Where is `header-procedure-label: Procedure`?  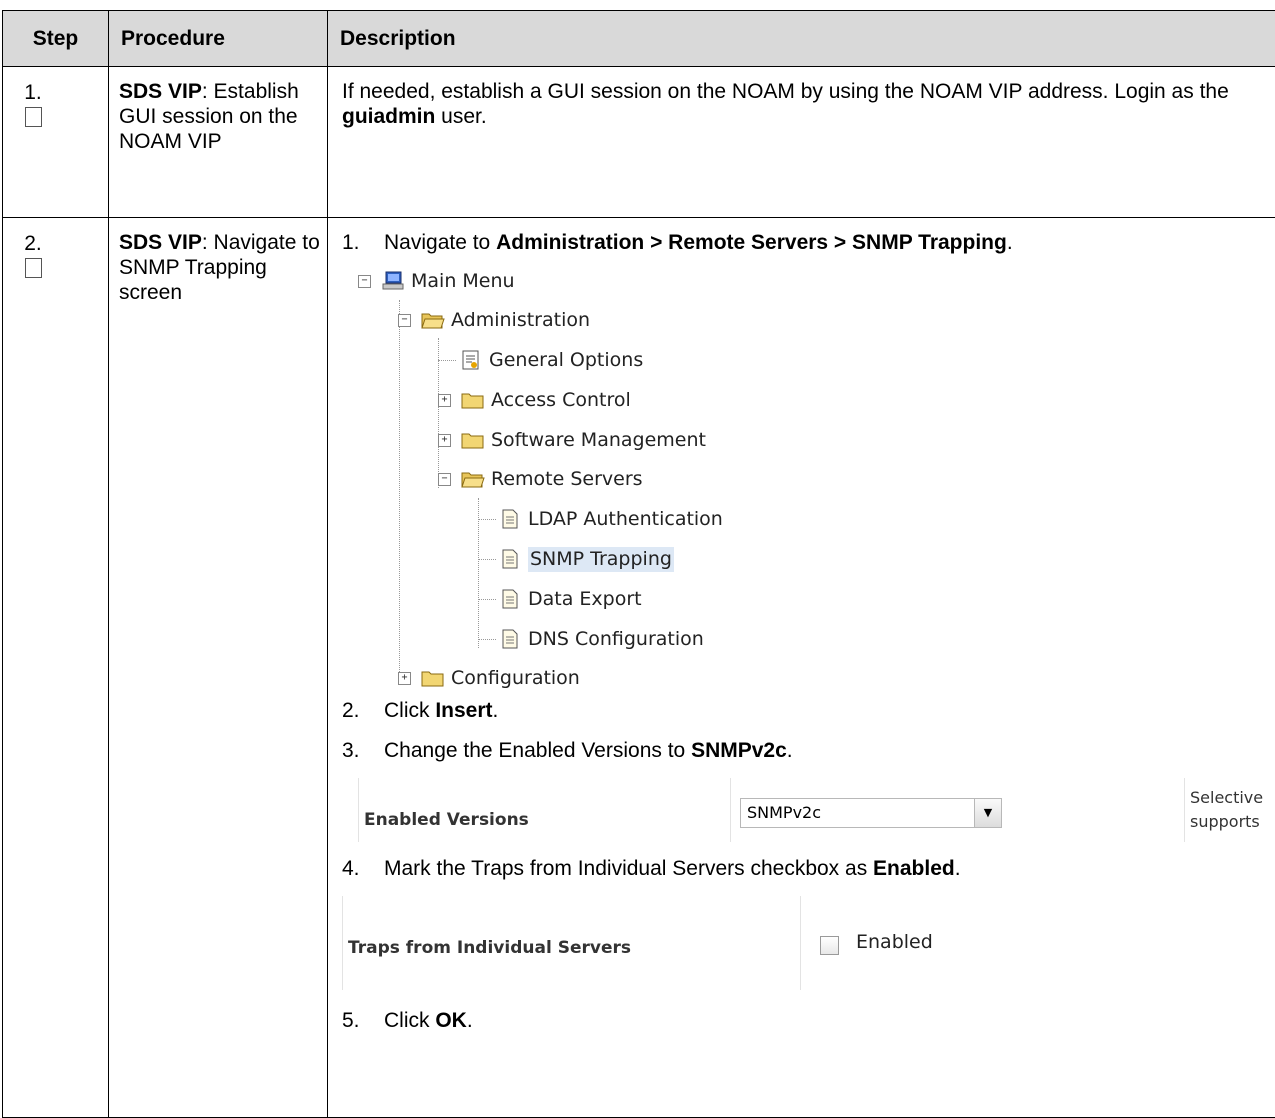
header-procedure-label: Procedure is located at coordinates (218, 38).